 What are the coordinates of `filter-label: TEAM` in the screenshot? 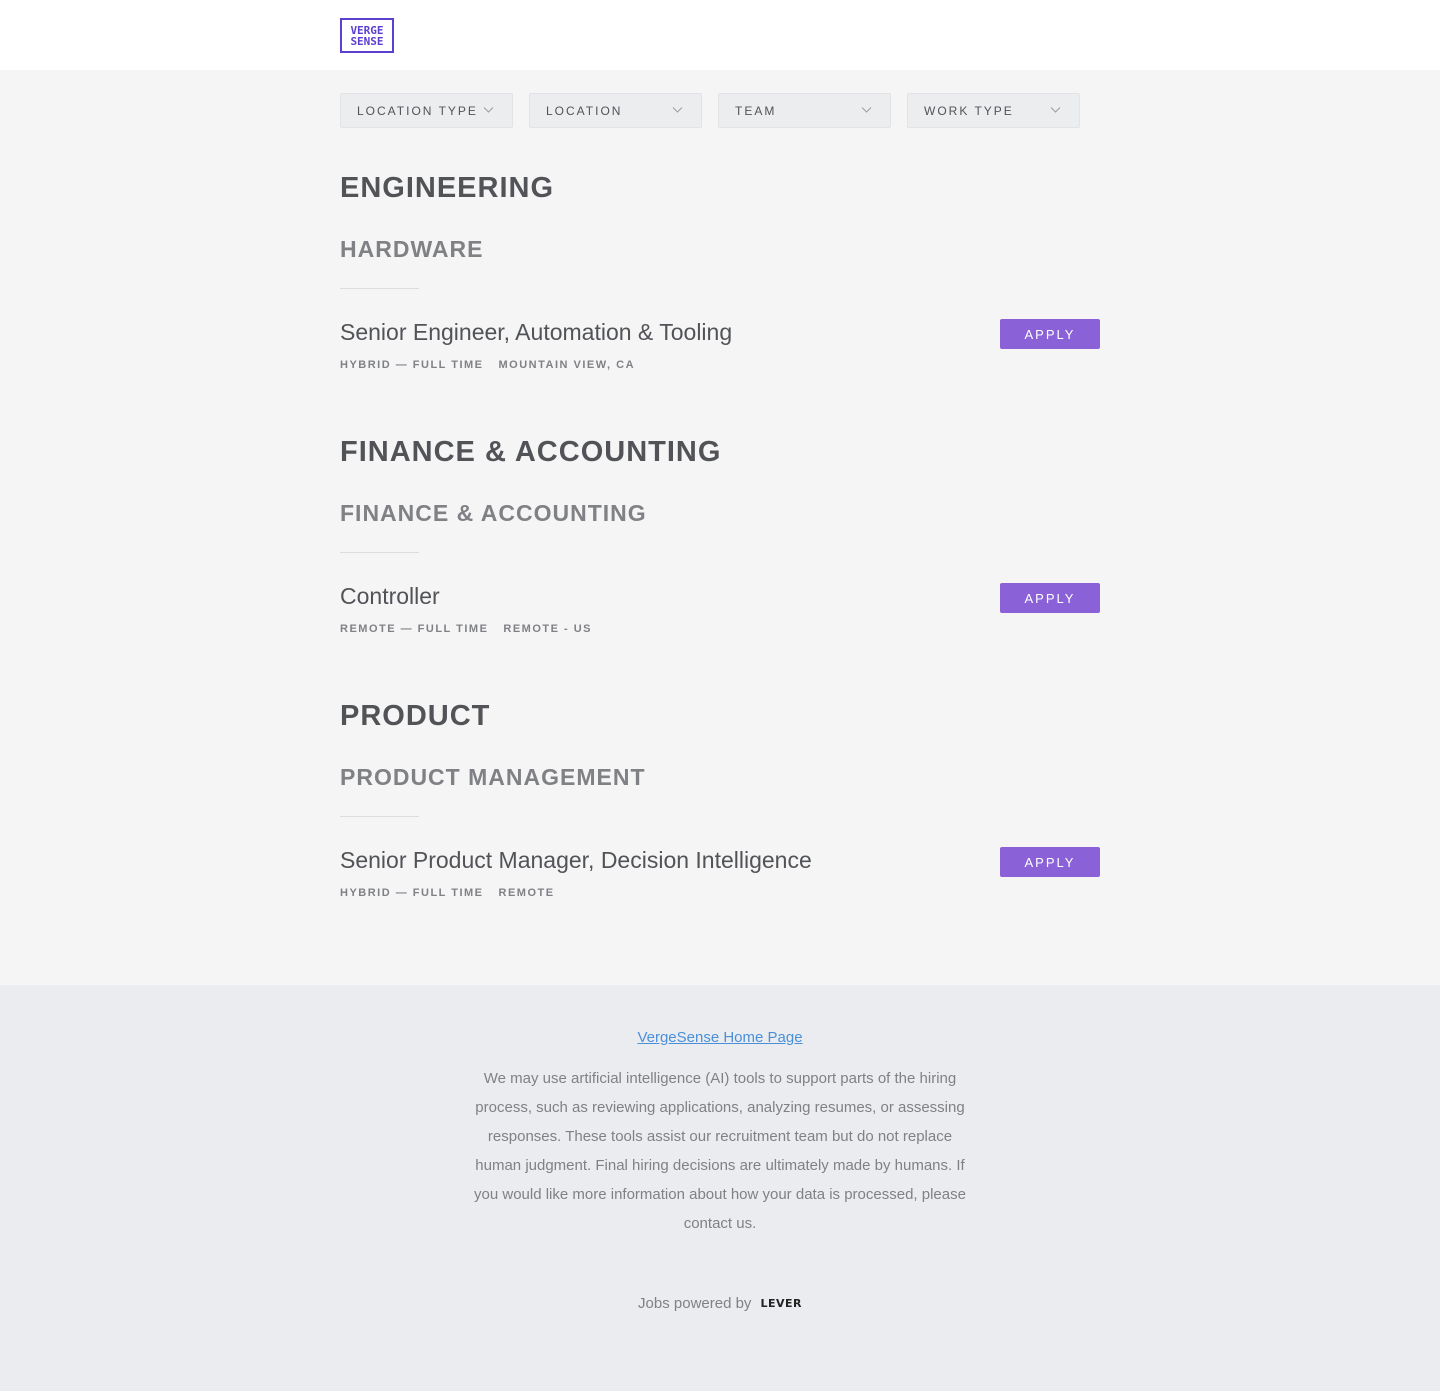 It's located at (756, 110).